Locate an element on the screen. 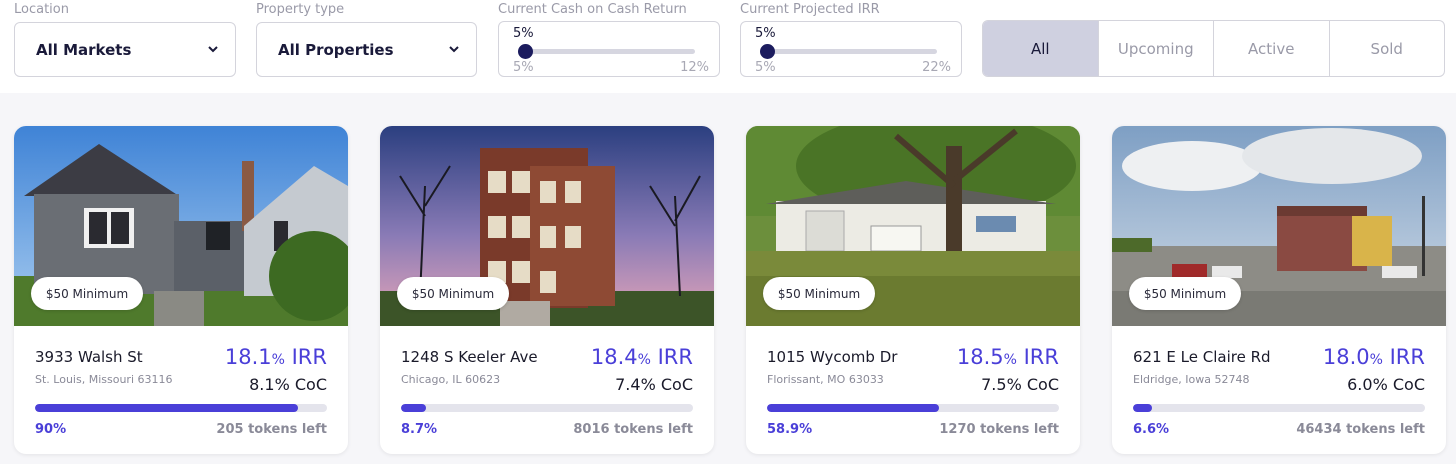 This screenshot has width=1456, height=464. status-tabs: All Upcoming Active Sold is located at coordinates (1213, 48).